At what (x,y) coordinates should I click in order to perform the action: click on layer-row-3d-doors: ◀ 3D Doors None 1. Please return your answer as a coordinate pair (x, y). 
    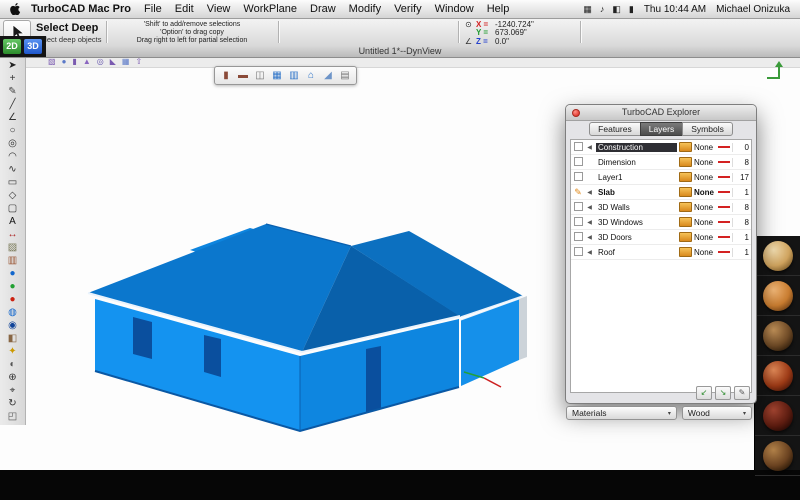
    Looking at the image, I should click on (661, 237).